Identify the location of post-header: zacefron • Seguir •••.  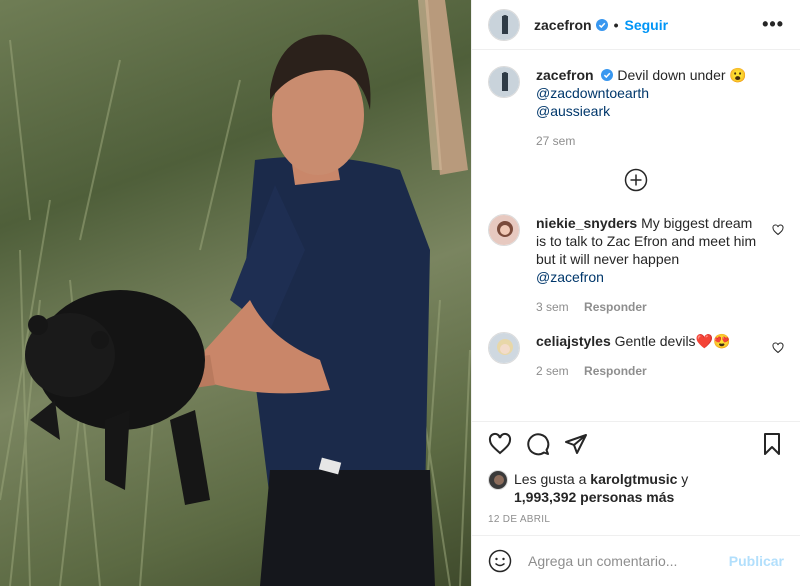
(636, 25).